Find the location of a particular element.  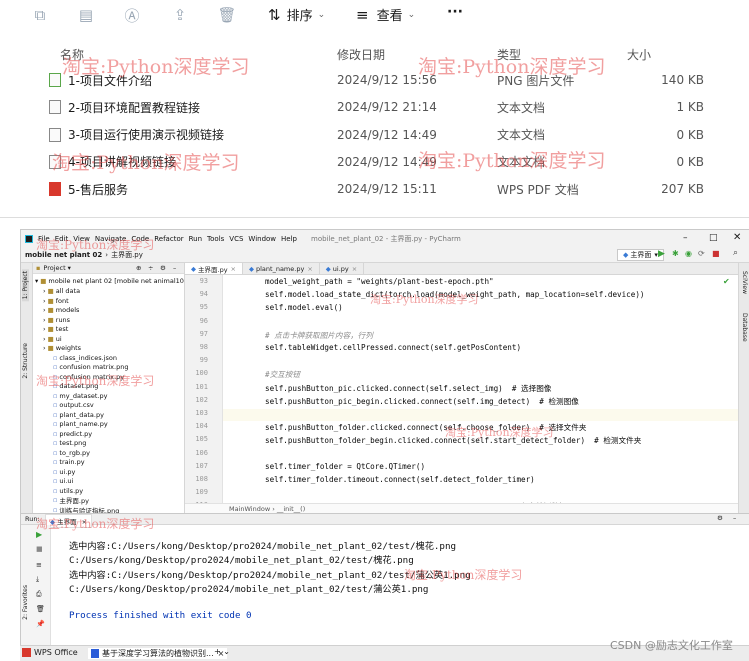

project-tree-item: ▫ plant_data.py is located at coordinates (78, 415).